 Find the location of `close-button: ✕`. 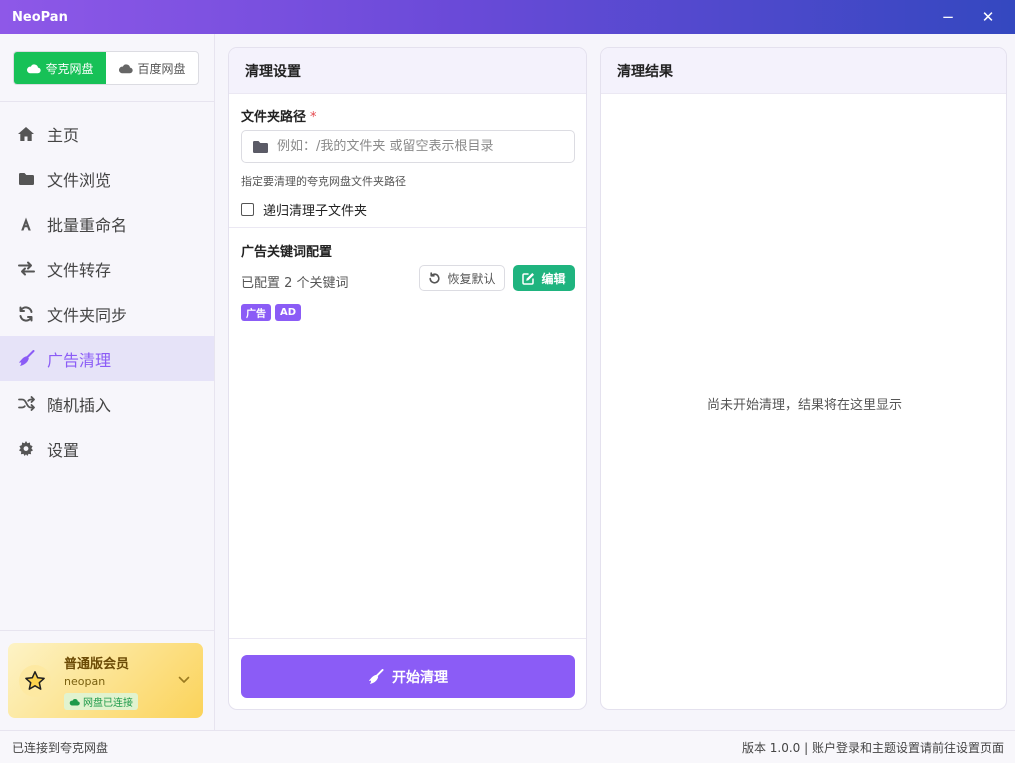

close-button: ✕ is located at coordinates (988, 17).